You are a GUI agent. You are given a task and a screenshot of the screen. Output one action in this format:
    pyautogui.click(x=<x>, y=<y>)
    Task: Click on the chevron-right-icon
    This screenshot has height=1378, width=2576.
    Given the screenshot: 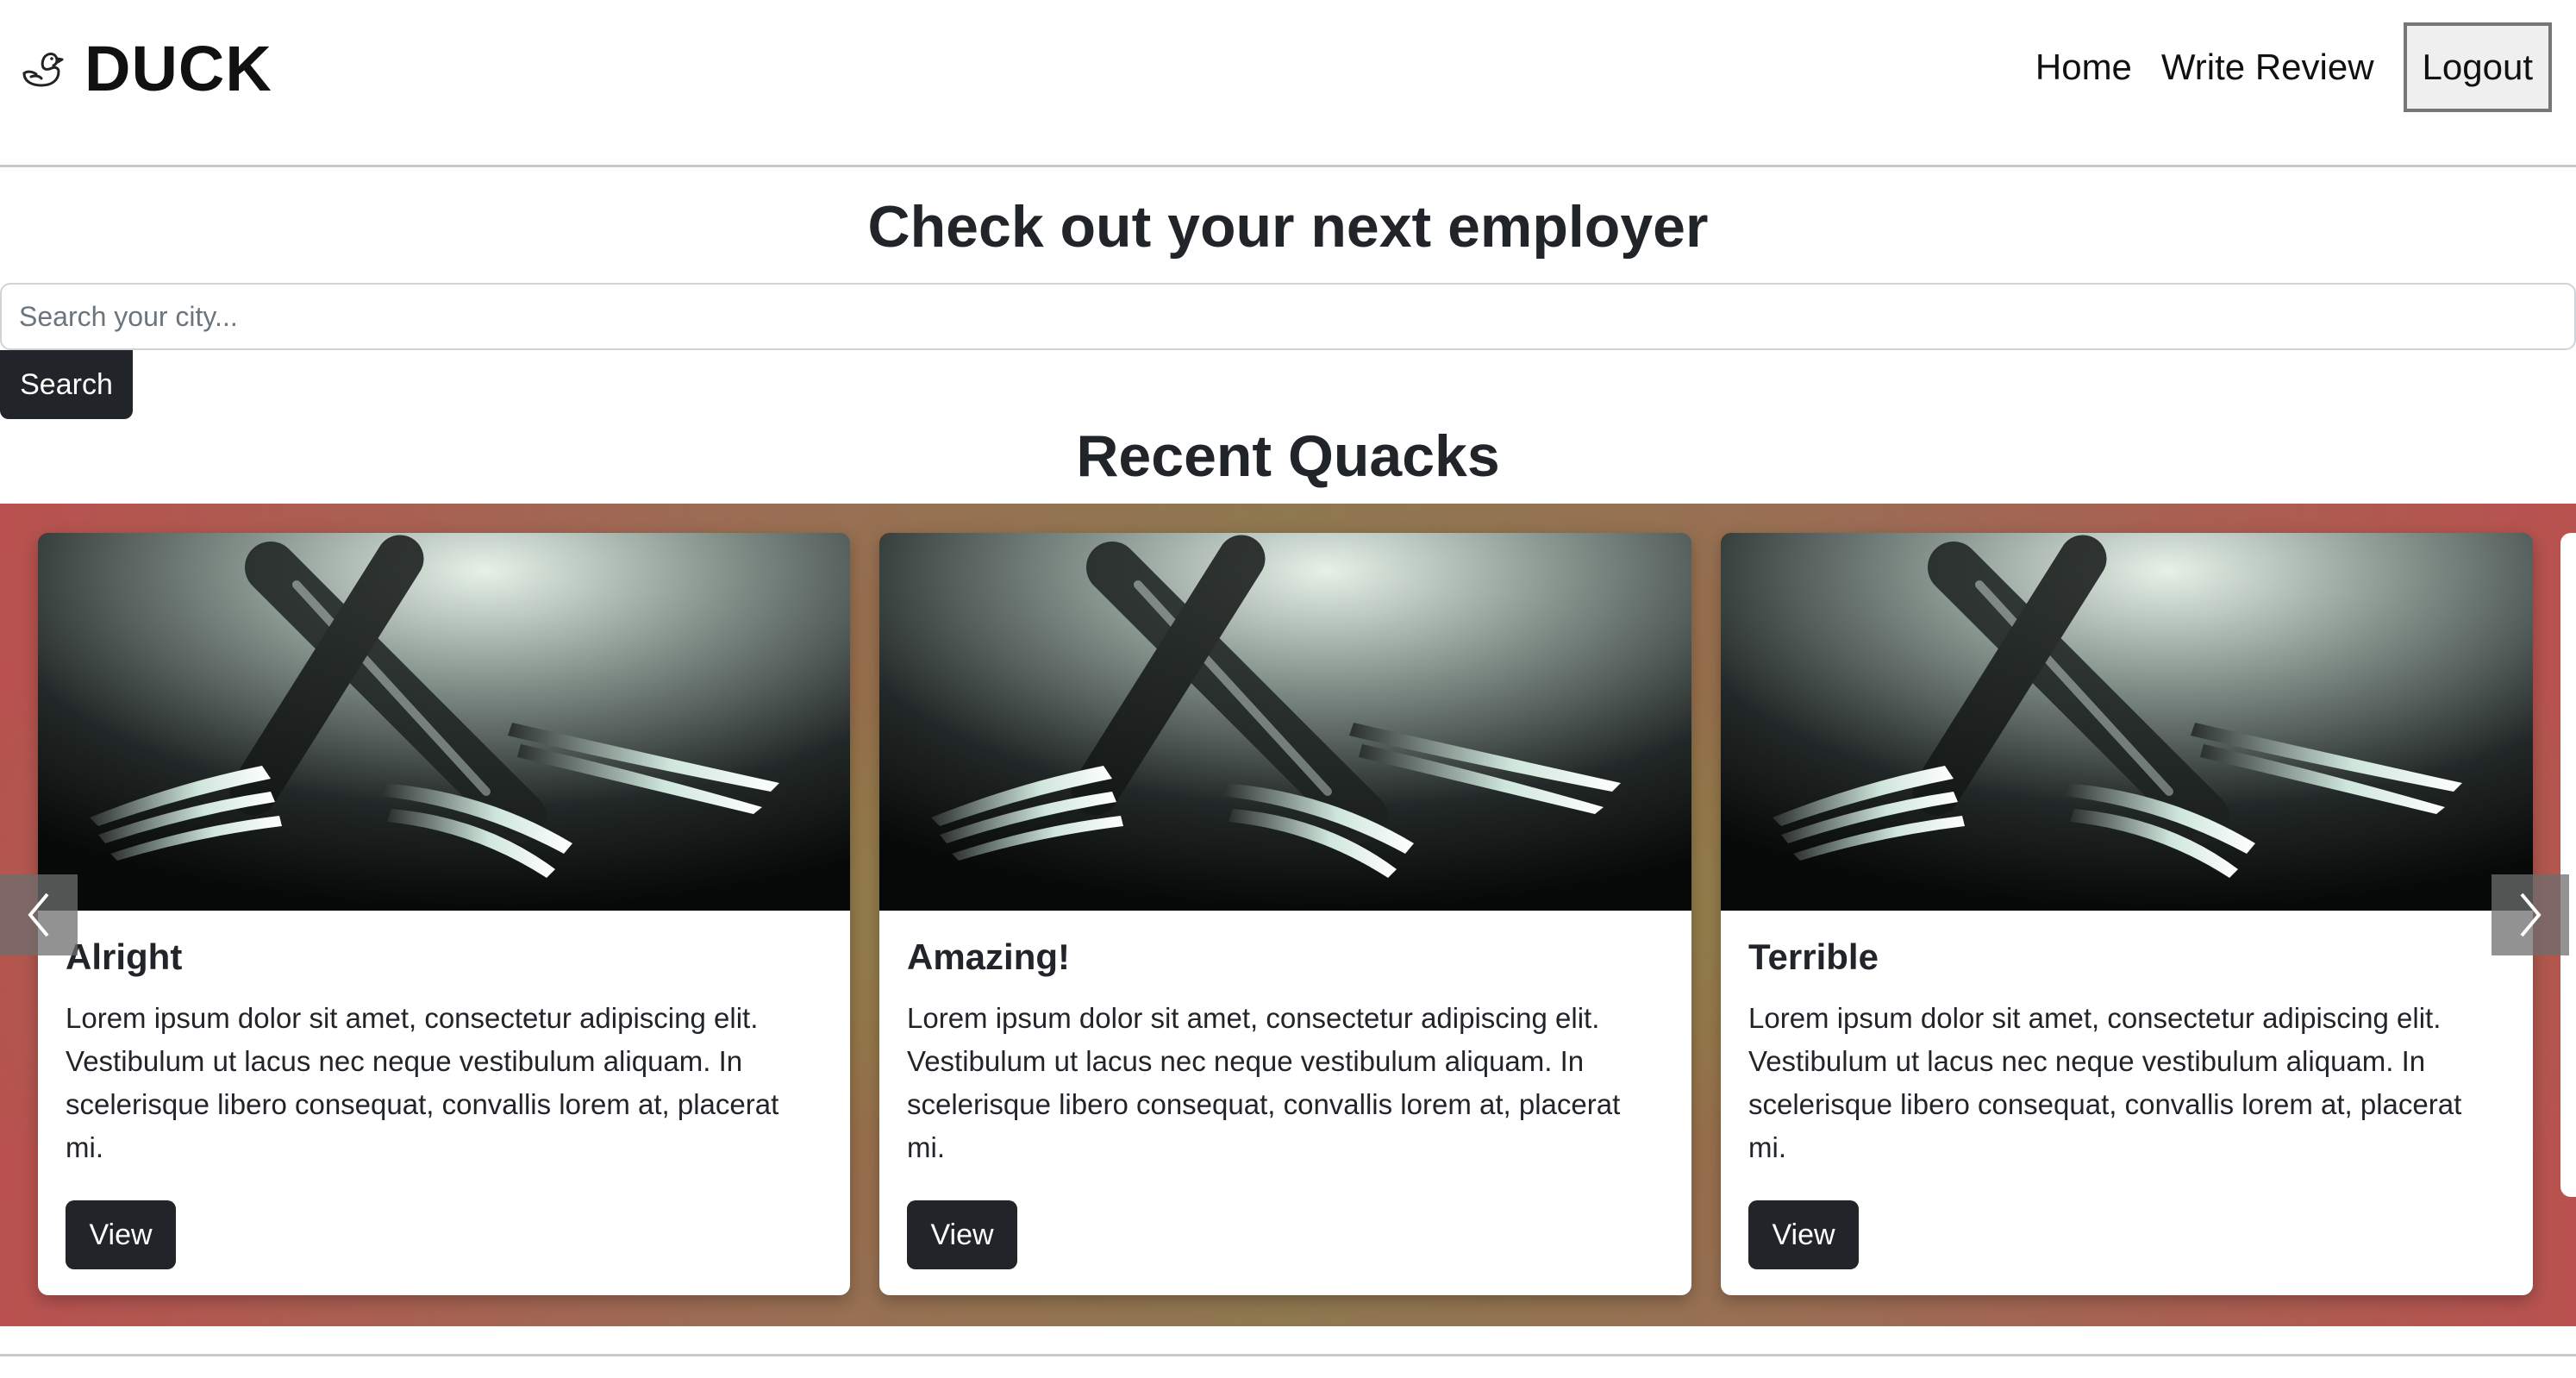 What is the action you would take?
    pyautogui.click(x=2531, y=915)
    